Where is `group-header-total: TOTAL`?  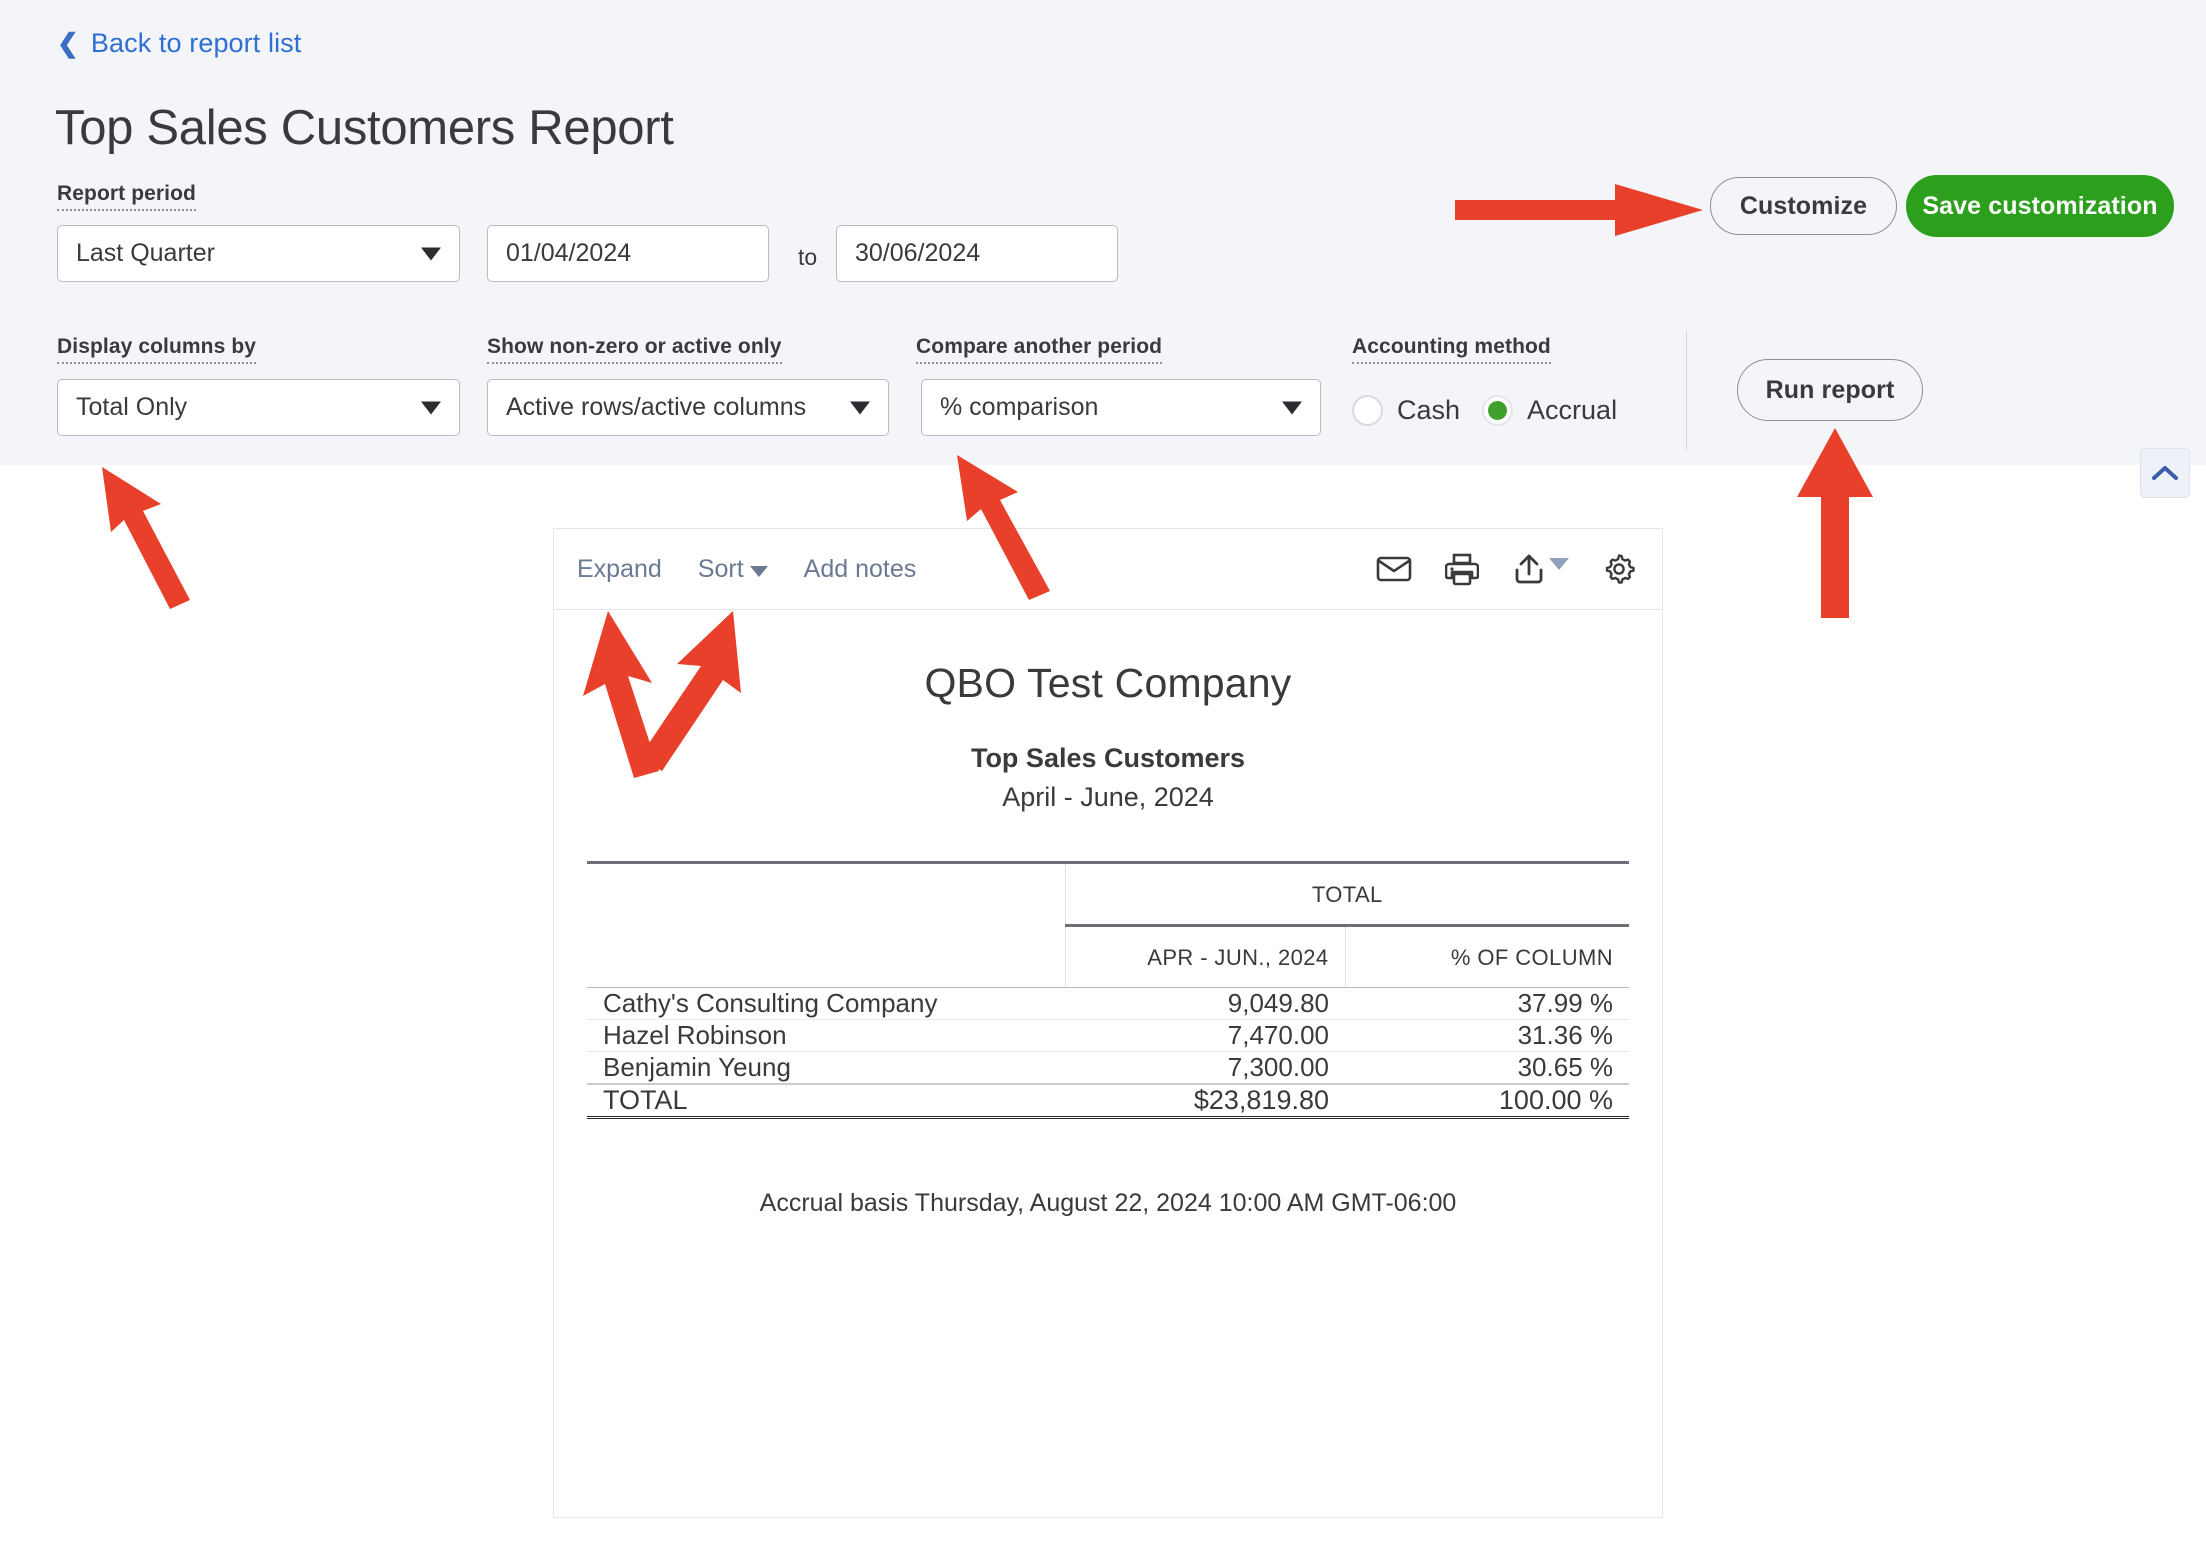
group-header-total: TOTAL is located at coordinates (1346, 895).